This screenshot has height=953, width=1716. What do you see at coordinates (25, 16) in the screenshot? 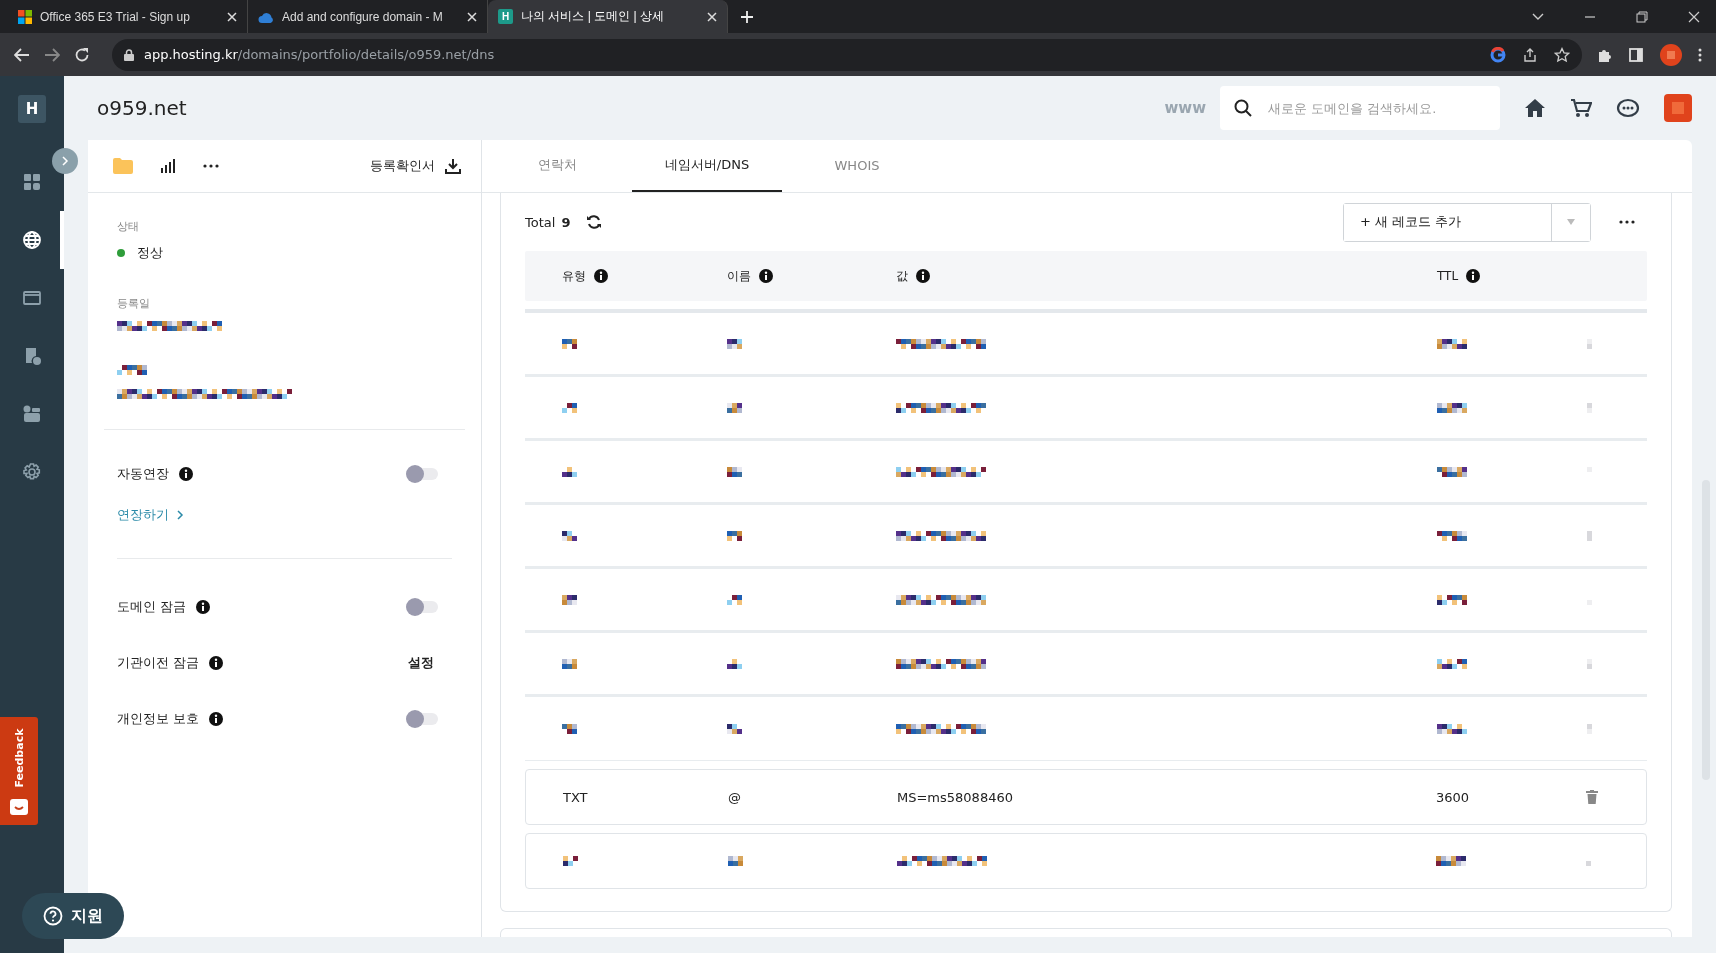
I see `windows-logo-icon` at bounding box center [25, 16].